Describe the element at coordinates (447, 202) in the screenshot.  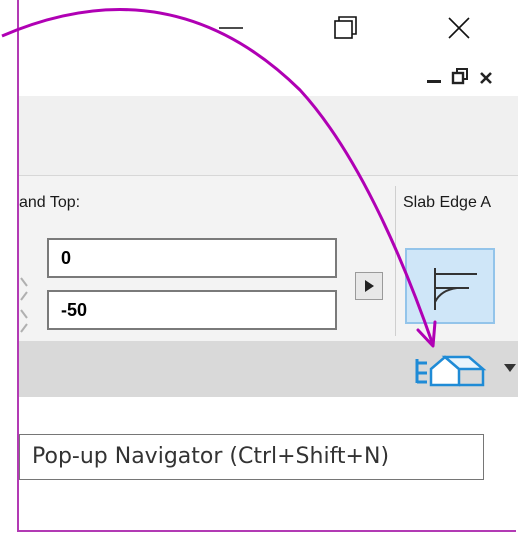
I see `slab-edge-label: Slab Edge A` at that location.